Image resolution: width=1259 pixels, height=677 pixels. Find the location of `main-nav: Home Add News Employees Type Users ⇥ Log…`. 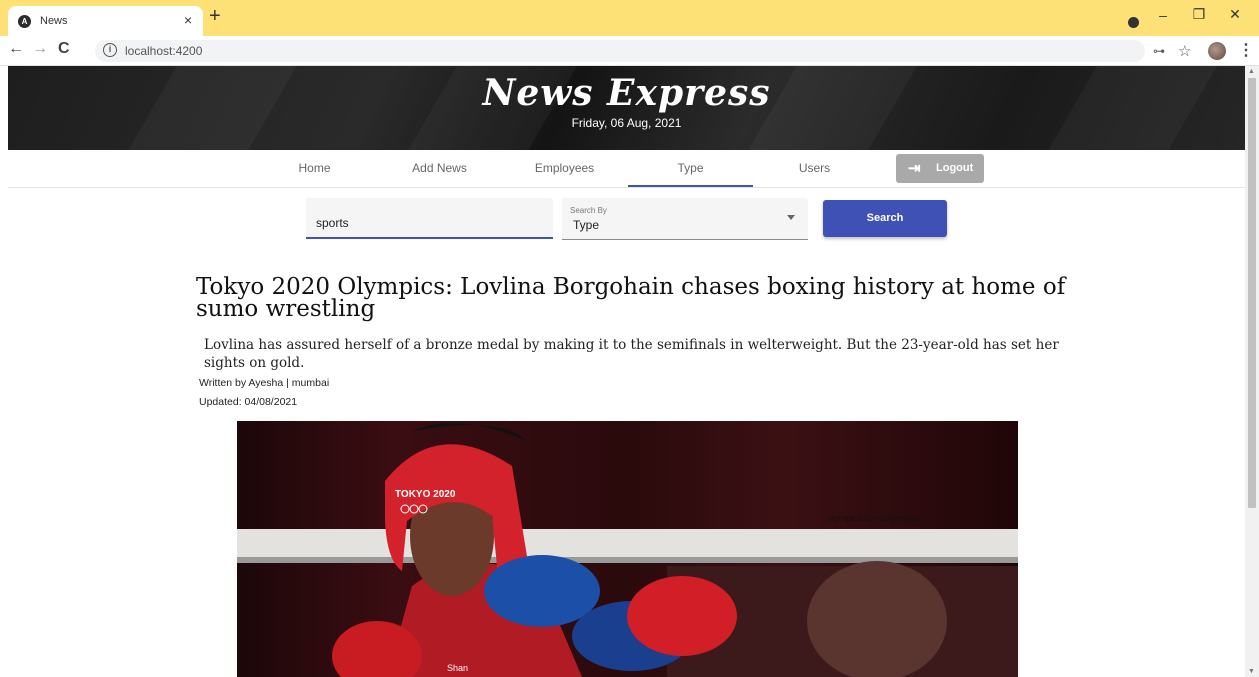

main-nav: Home Add News Employees Type Users ⇥ Log… is located at coordinates (626, 169).